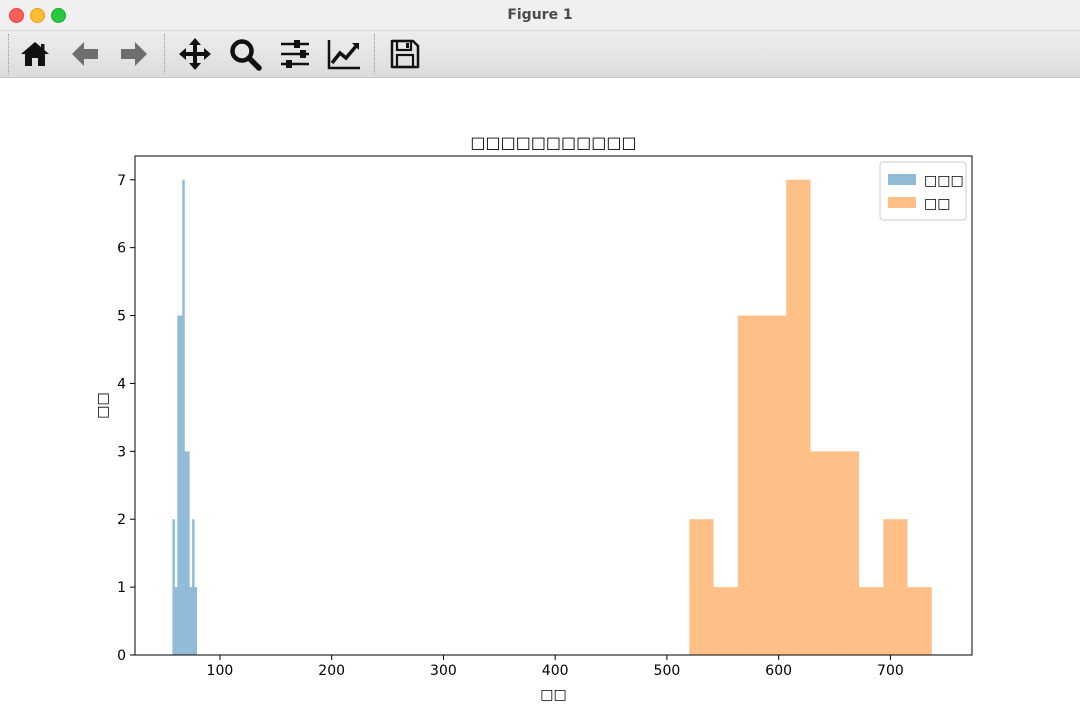 The image size is (1080, 726). I want to click on y-tick-label: 7, so click(121, 181).